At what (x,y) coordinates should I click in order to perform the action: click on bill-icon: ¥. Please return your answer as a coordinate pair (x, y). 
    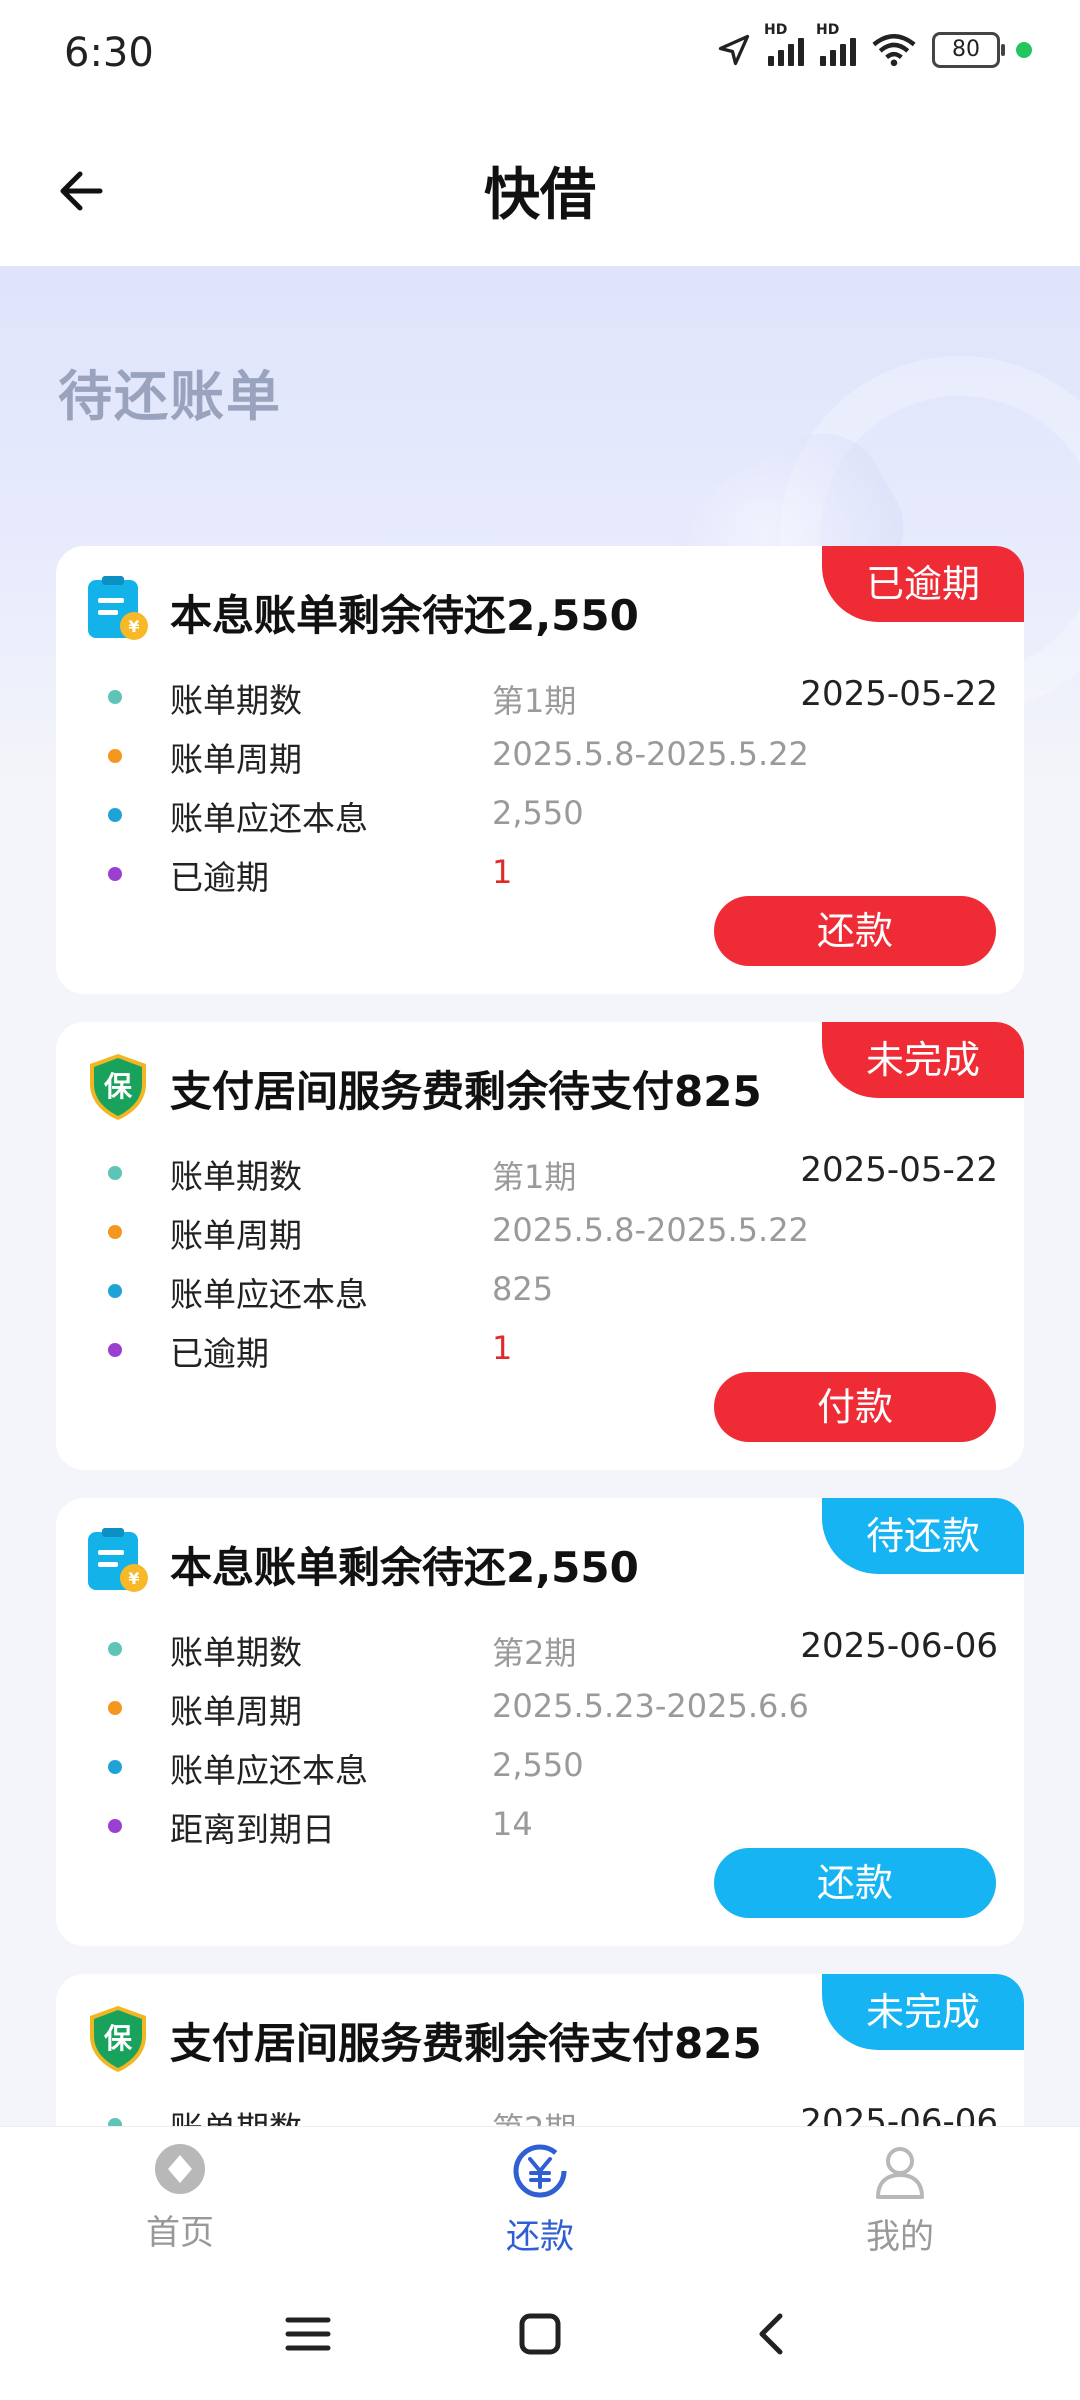
    Looking at the image, I should click on (118, 608).